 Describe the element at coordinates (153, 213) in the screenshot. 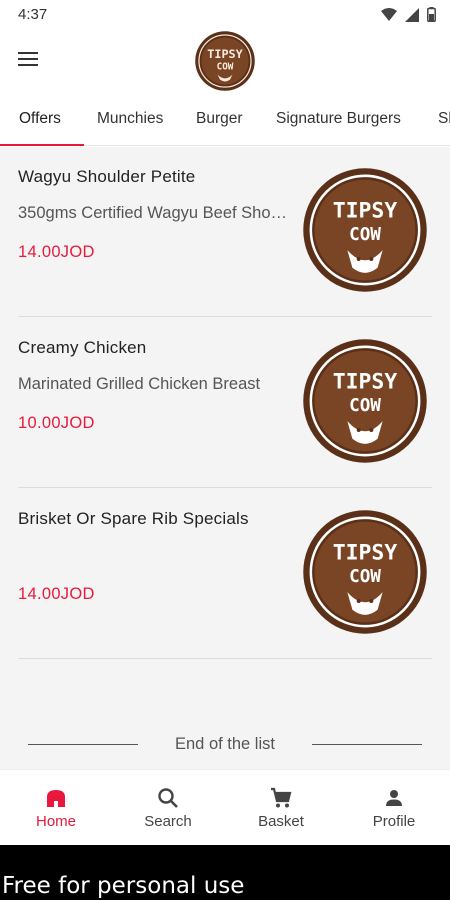

I see `item-description: 350gms Certified Wagyu Beef Shoulder` at that location.